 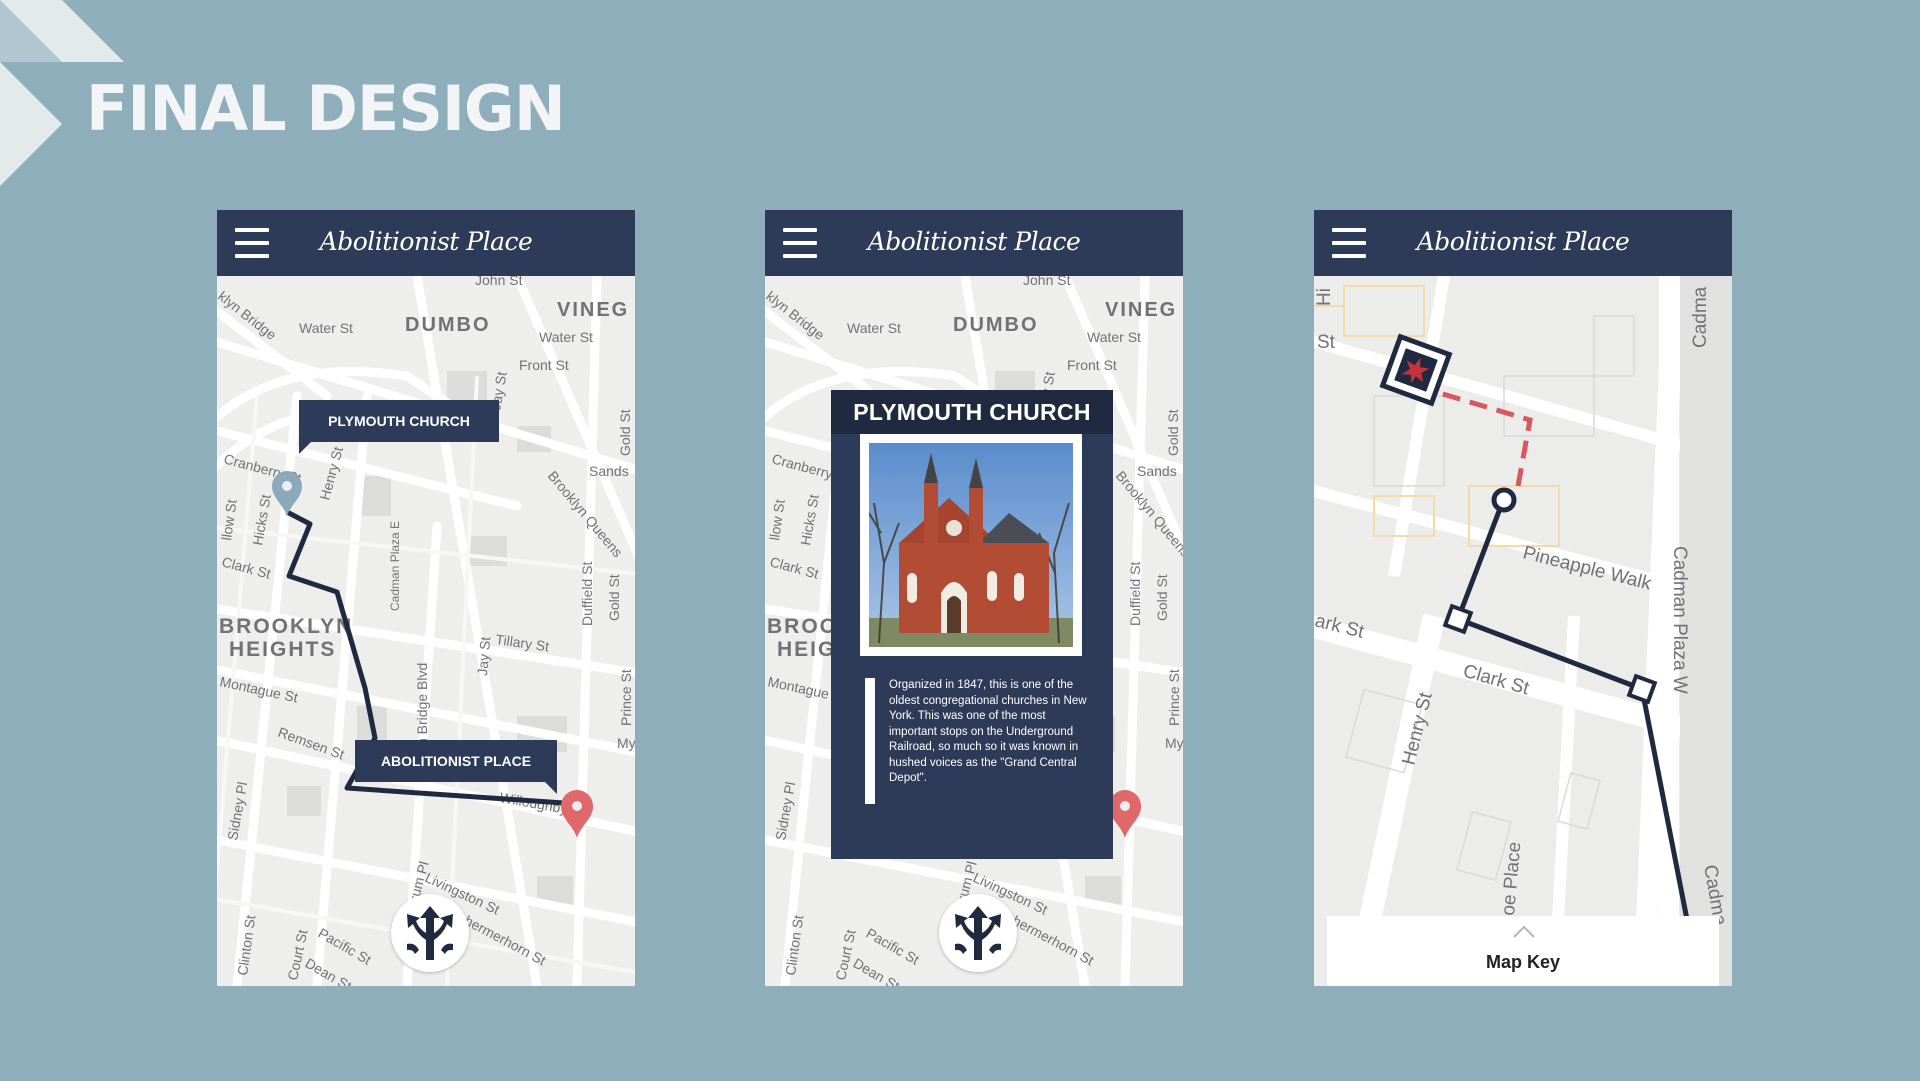 What do you see at coordinates (1523, 962) in the screenshot?
I see `map-key-label: Map Key` at bounding box center [1523, 962].